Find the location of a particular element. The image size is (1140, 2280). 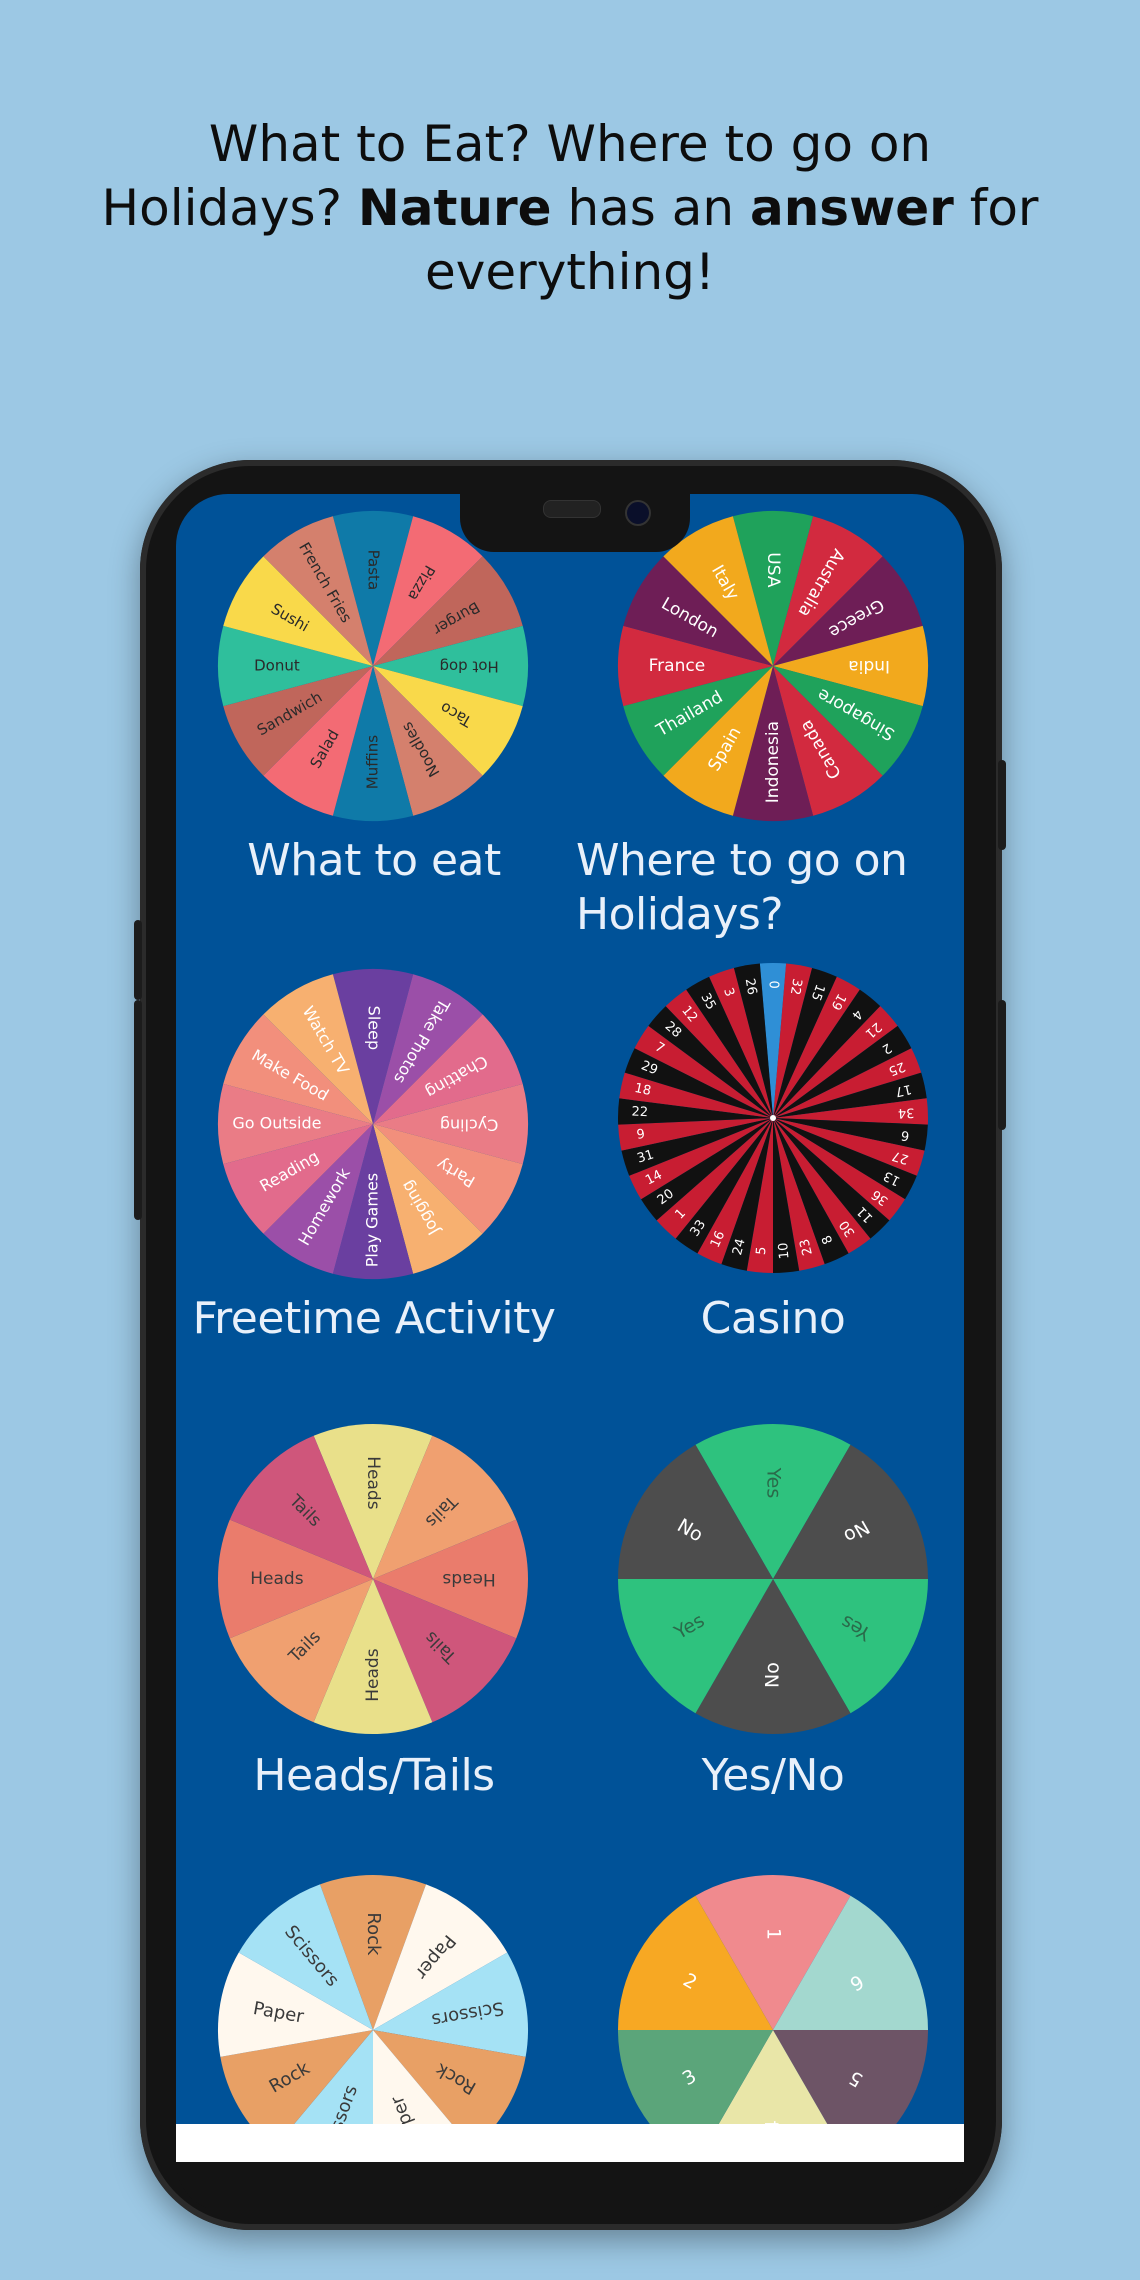

wheel-segment-label: Donut is located at coordinates (277, 666).